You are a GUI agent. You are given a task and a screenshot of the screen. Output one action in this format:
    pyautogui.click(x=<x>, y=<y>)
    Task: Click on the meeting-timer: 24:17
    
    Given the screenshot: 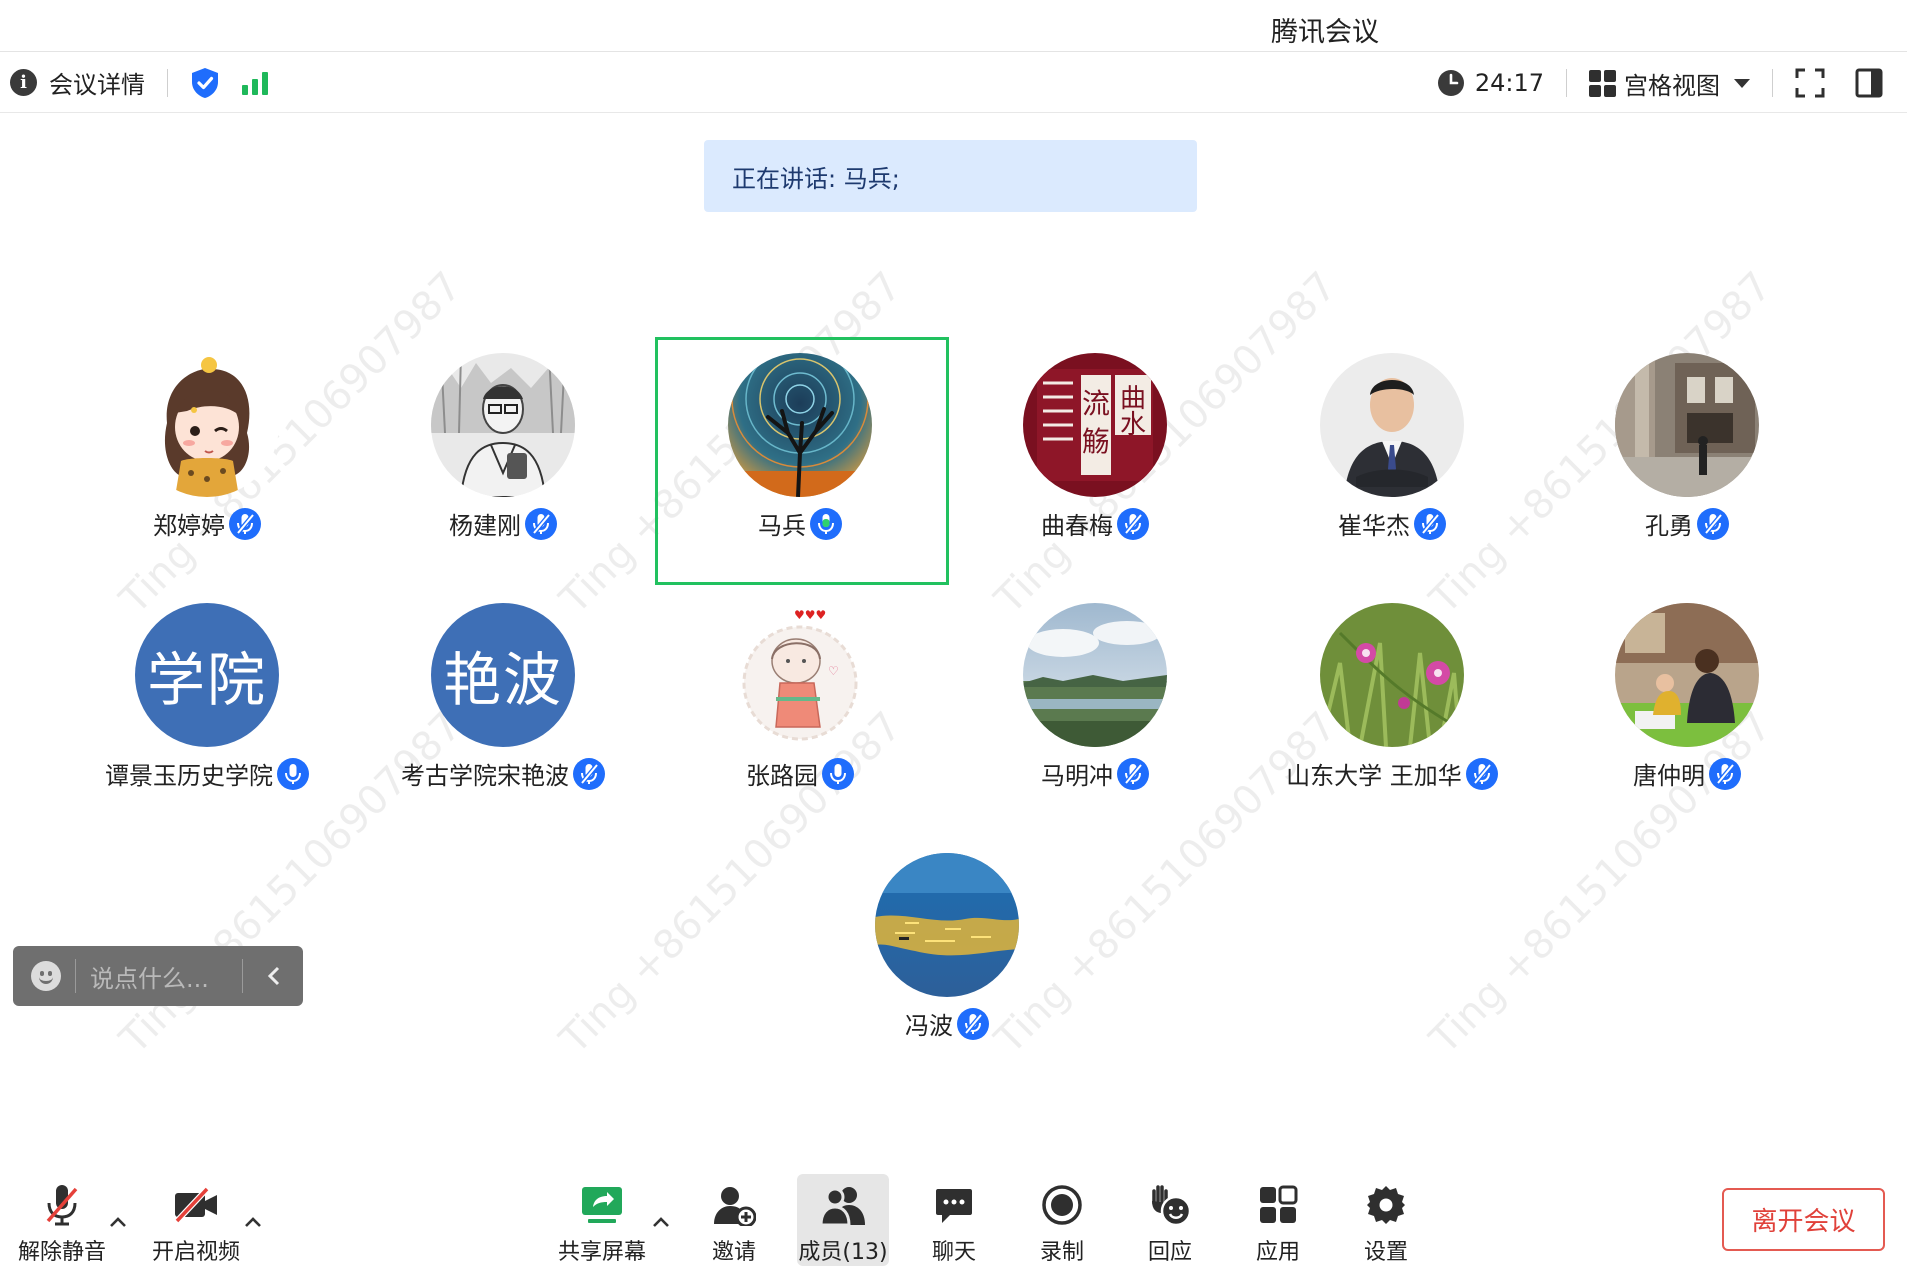 What is the action you would take?
    pyautogui.click(x=1490, y=83)
    